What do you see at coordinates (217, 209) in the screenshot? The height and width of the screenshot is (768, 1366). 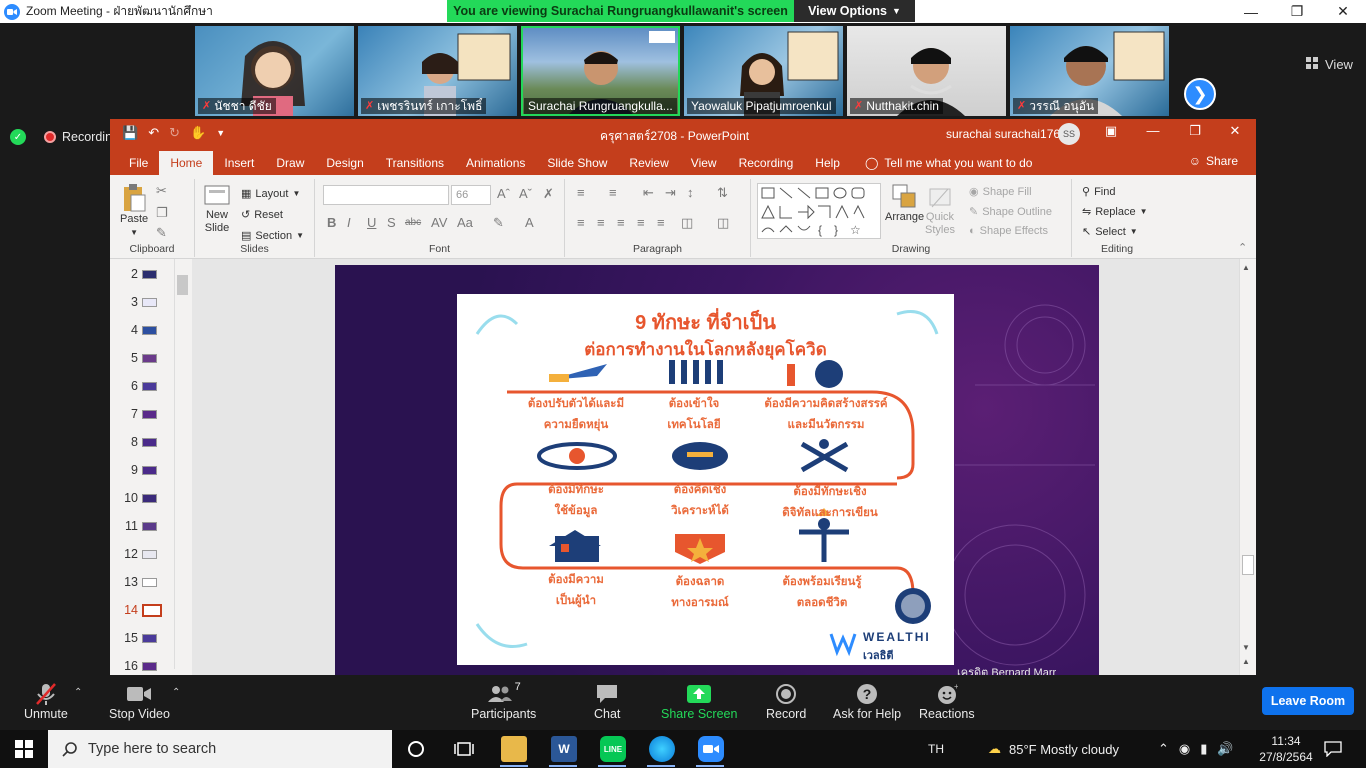 I see `new-slide-button: New Slide` at bounding box center [217, 209].